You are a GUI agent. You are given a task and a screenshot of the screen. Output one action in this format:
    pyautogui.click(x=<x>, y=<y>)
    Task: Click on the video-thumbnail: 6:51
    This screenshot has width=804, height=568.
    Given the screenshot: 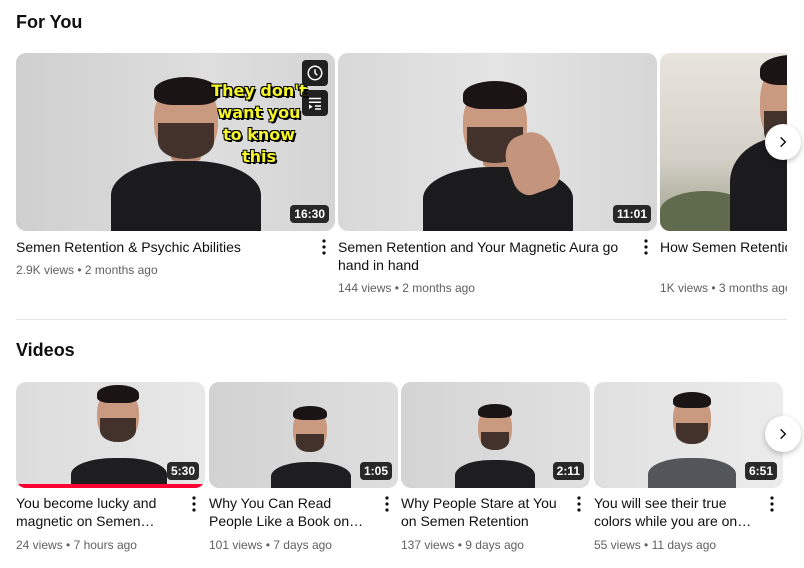 What is the action you would take?
    pyautogui.click(x=688, y=435)
    